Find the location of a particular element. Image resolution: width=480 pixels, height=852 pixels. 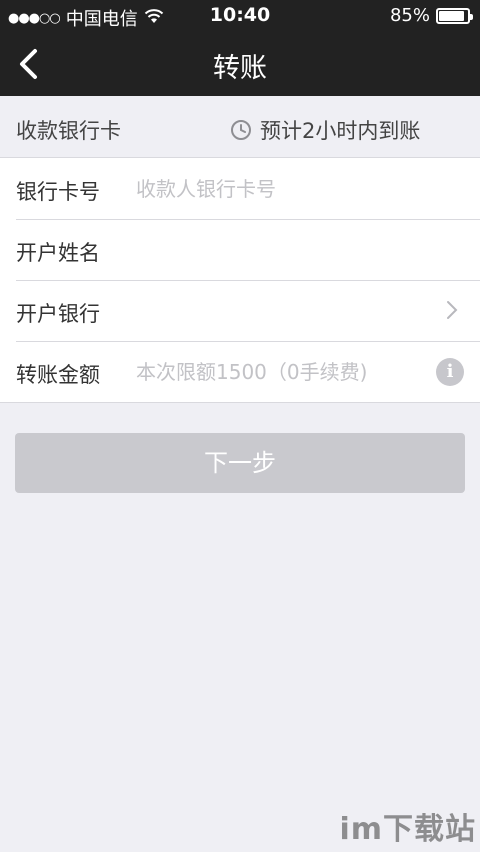

card-number-row: 银行卡号 is located at coordinates (240, 188).